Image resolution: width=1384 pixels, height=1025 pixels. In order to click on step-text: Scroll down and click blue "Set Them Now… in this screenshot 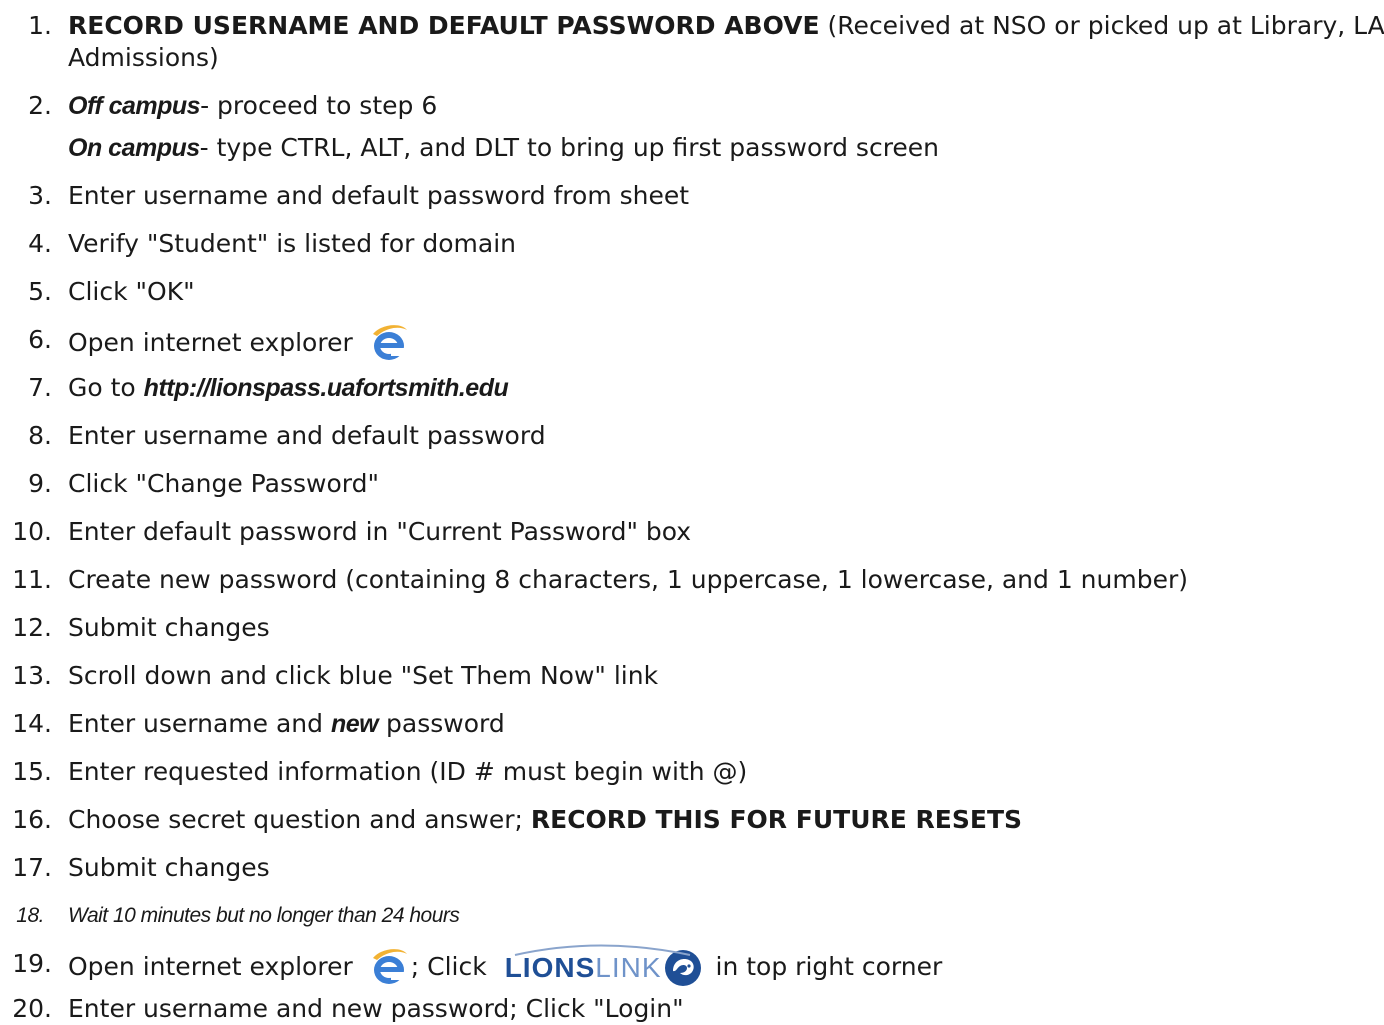, I will do `click(363, 675)`.